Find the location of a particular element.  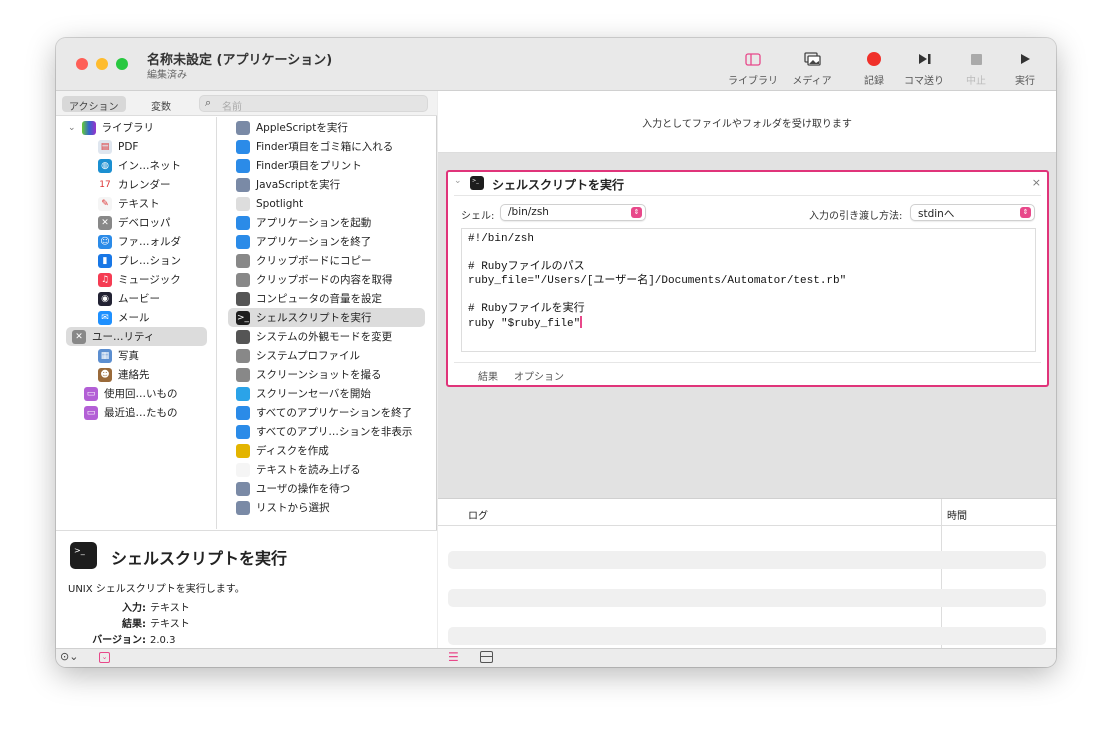

folder-icon: ▭ is located at coordinates (91, 393).